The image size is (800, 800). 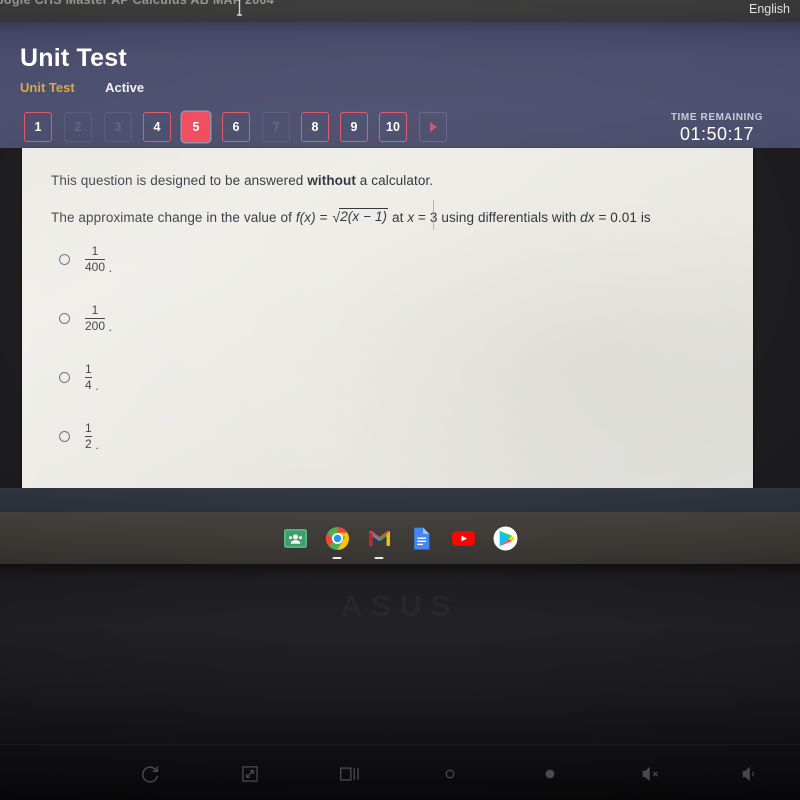 I want to click on radio-button-a, so click(x=64, y=259).